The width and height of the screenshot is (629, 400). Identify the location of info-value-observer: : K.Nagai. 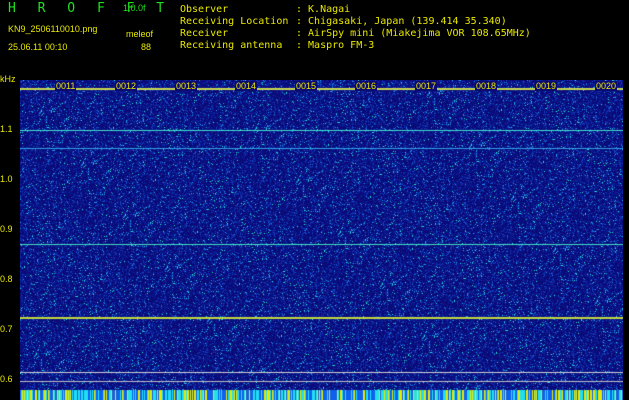
(323, 9).